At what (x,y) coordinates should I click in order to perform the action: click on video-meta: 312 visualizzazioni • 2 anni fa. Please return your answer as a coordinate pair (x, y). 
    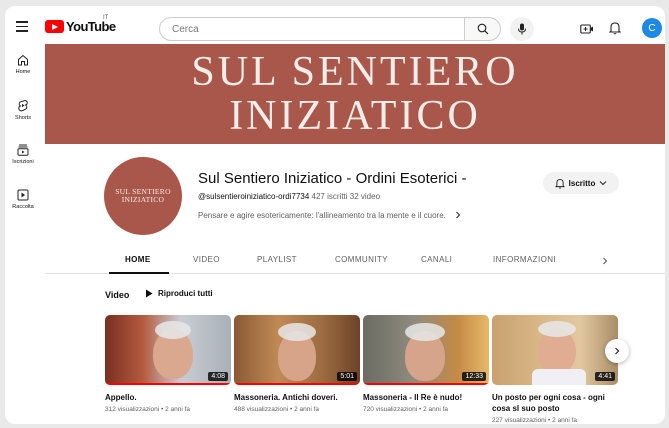
    Looking at the image, I should click on (148, 409).